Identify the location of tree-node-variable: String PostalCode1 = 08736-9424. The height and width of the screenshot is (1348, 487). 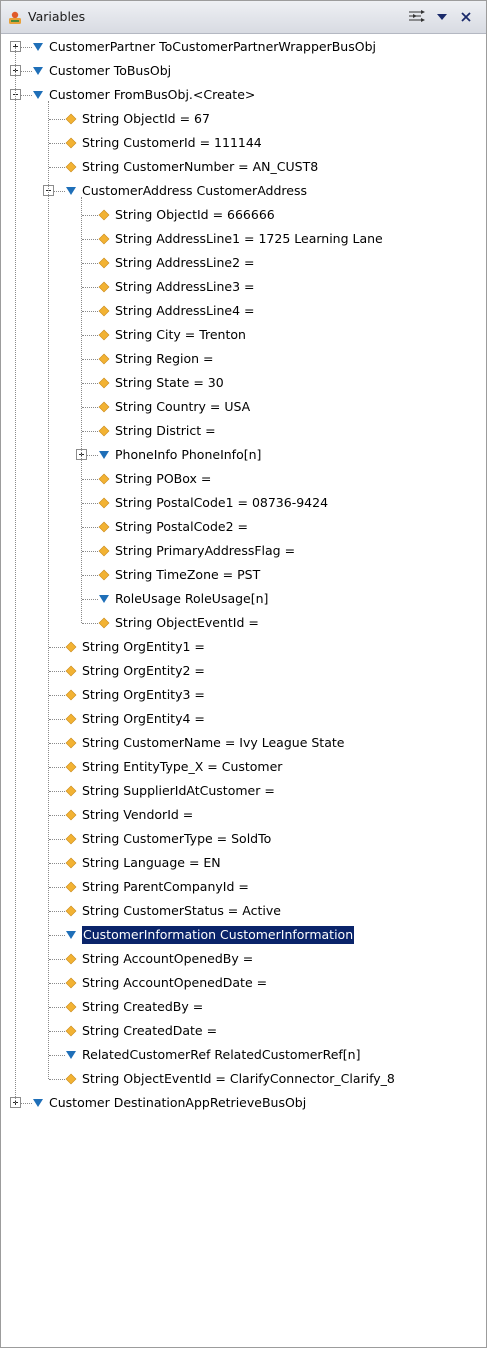
(243, 503).